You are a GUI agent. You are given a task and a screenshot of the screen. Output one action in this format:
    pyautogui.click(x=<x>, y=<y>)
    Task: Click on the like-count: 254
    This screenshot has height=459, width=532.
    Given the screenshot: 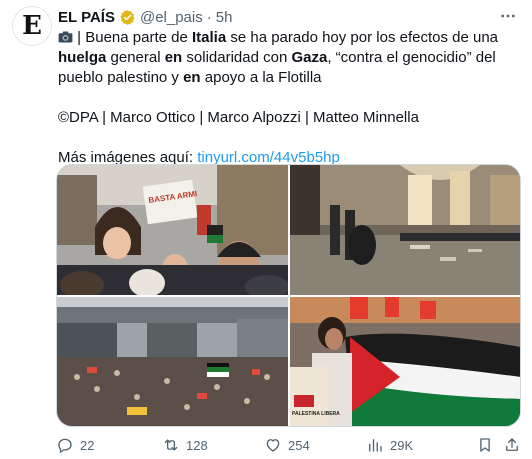 What is the action you would take?
    pyautogui.click(x=299, y=445)
    